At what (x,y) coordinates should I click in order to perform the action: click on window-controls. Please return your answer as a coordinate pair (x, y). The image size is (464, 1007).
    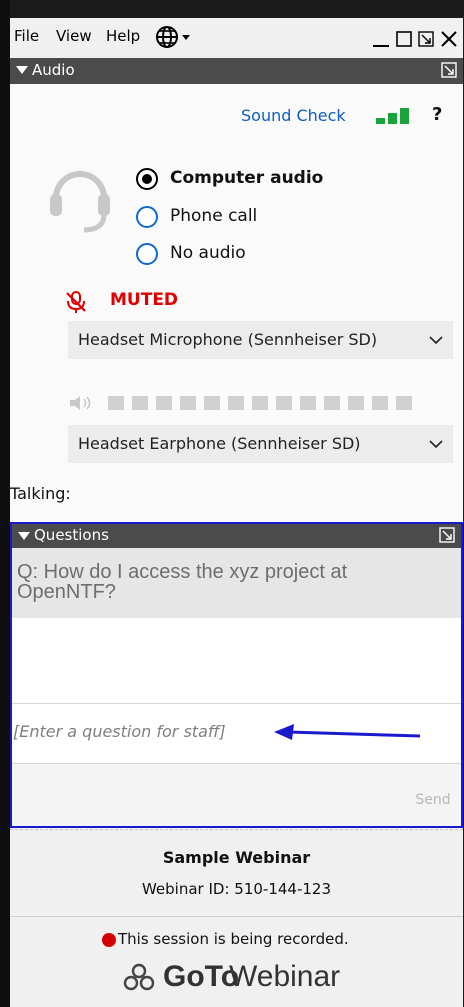
    Looking at the image, I should click on (414, 37).